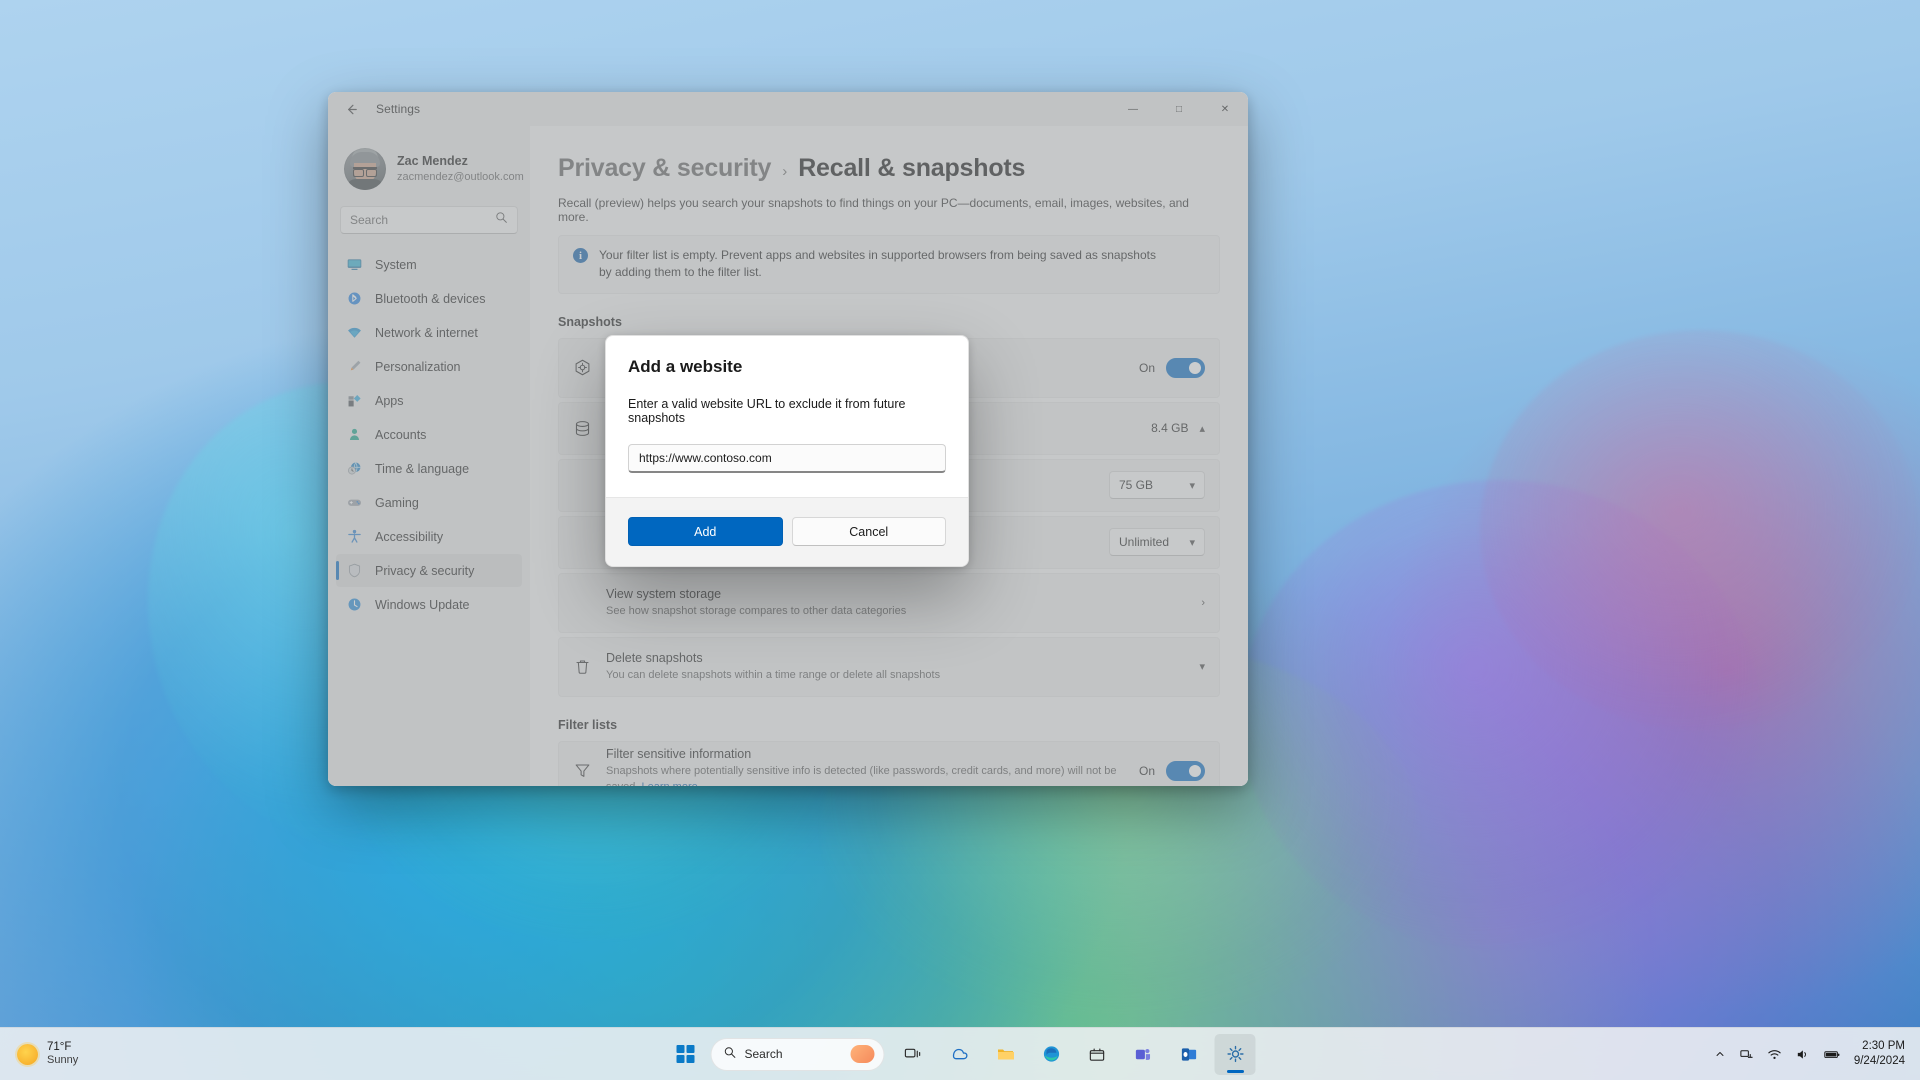  I want to click on cancel-button: Cancel, so click(868, 531).